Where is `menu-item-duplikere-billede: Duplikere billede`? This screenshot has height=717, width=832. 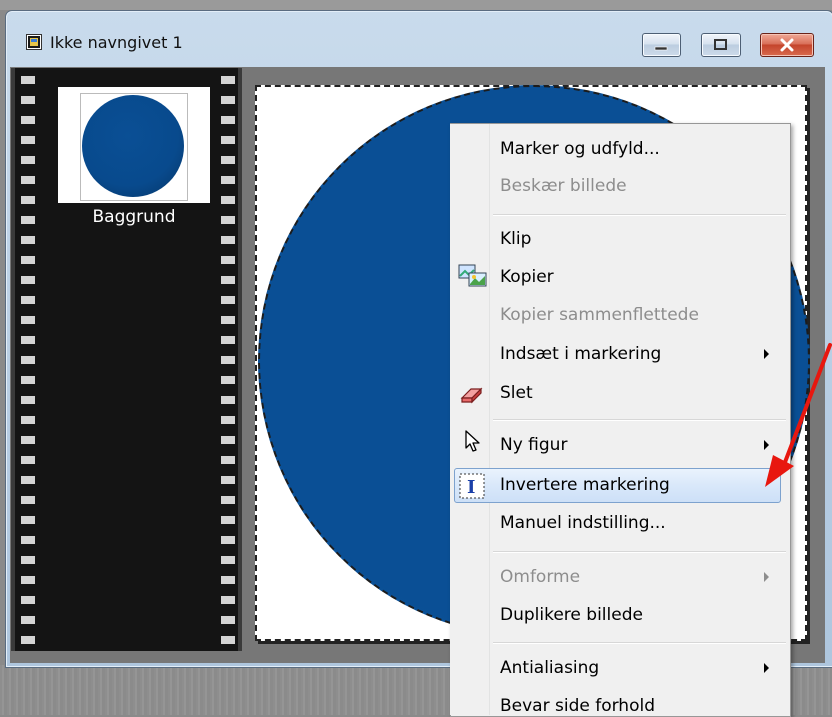
menu-item-duplikere-billede: Duplikere billede is located at coordinates (571, 615).